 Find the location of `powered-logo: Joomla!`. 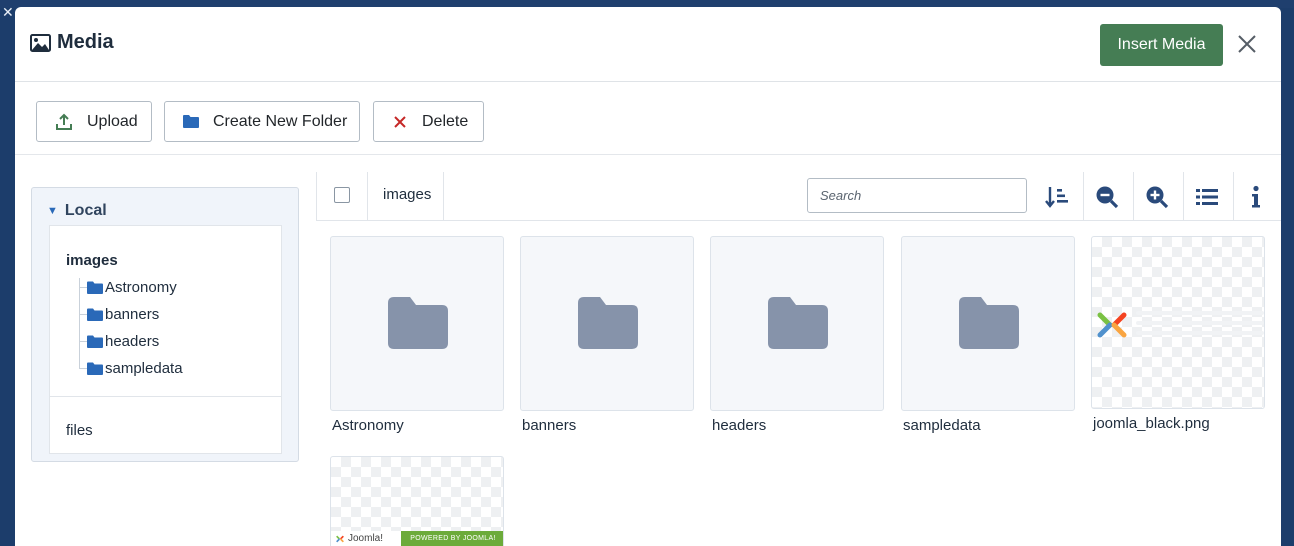

powered-logo: Joomla! is located at coordinates (366, 538).